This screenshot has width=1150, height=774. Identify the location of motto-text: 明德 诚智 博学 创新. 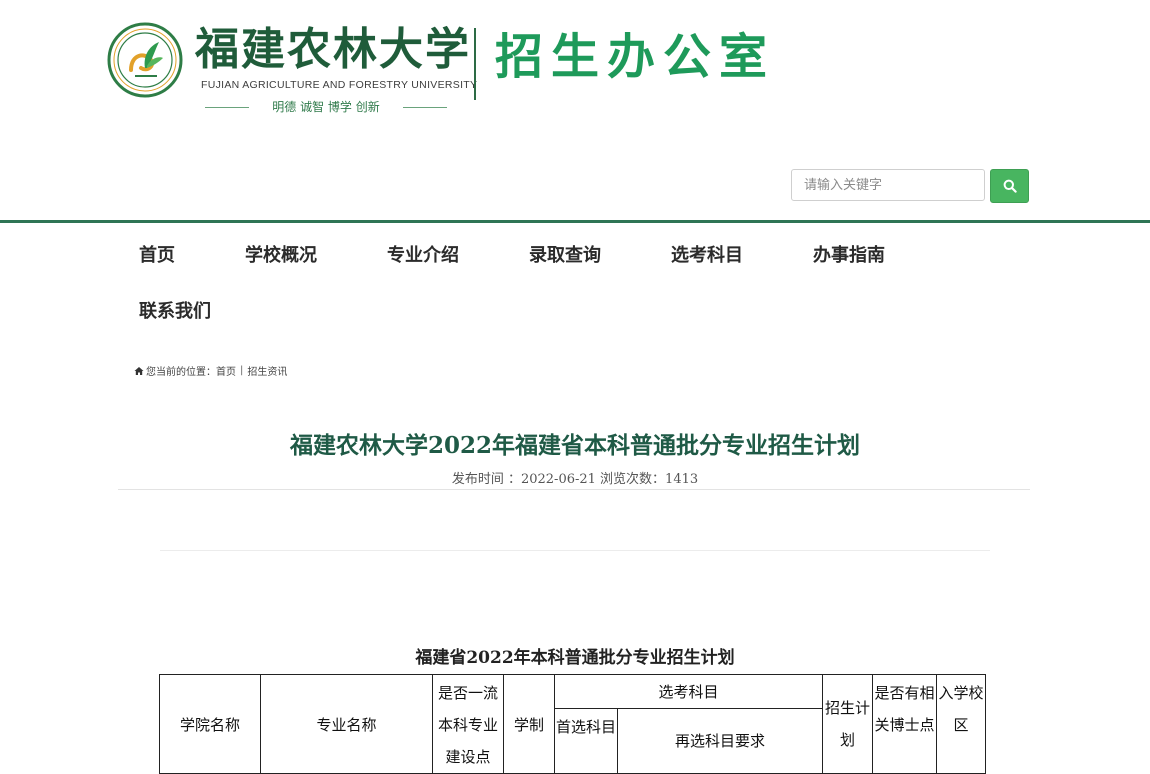
(326, 107).